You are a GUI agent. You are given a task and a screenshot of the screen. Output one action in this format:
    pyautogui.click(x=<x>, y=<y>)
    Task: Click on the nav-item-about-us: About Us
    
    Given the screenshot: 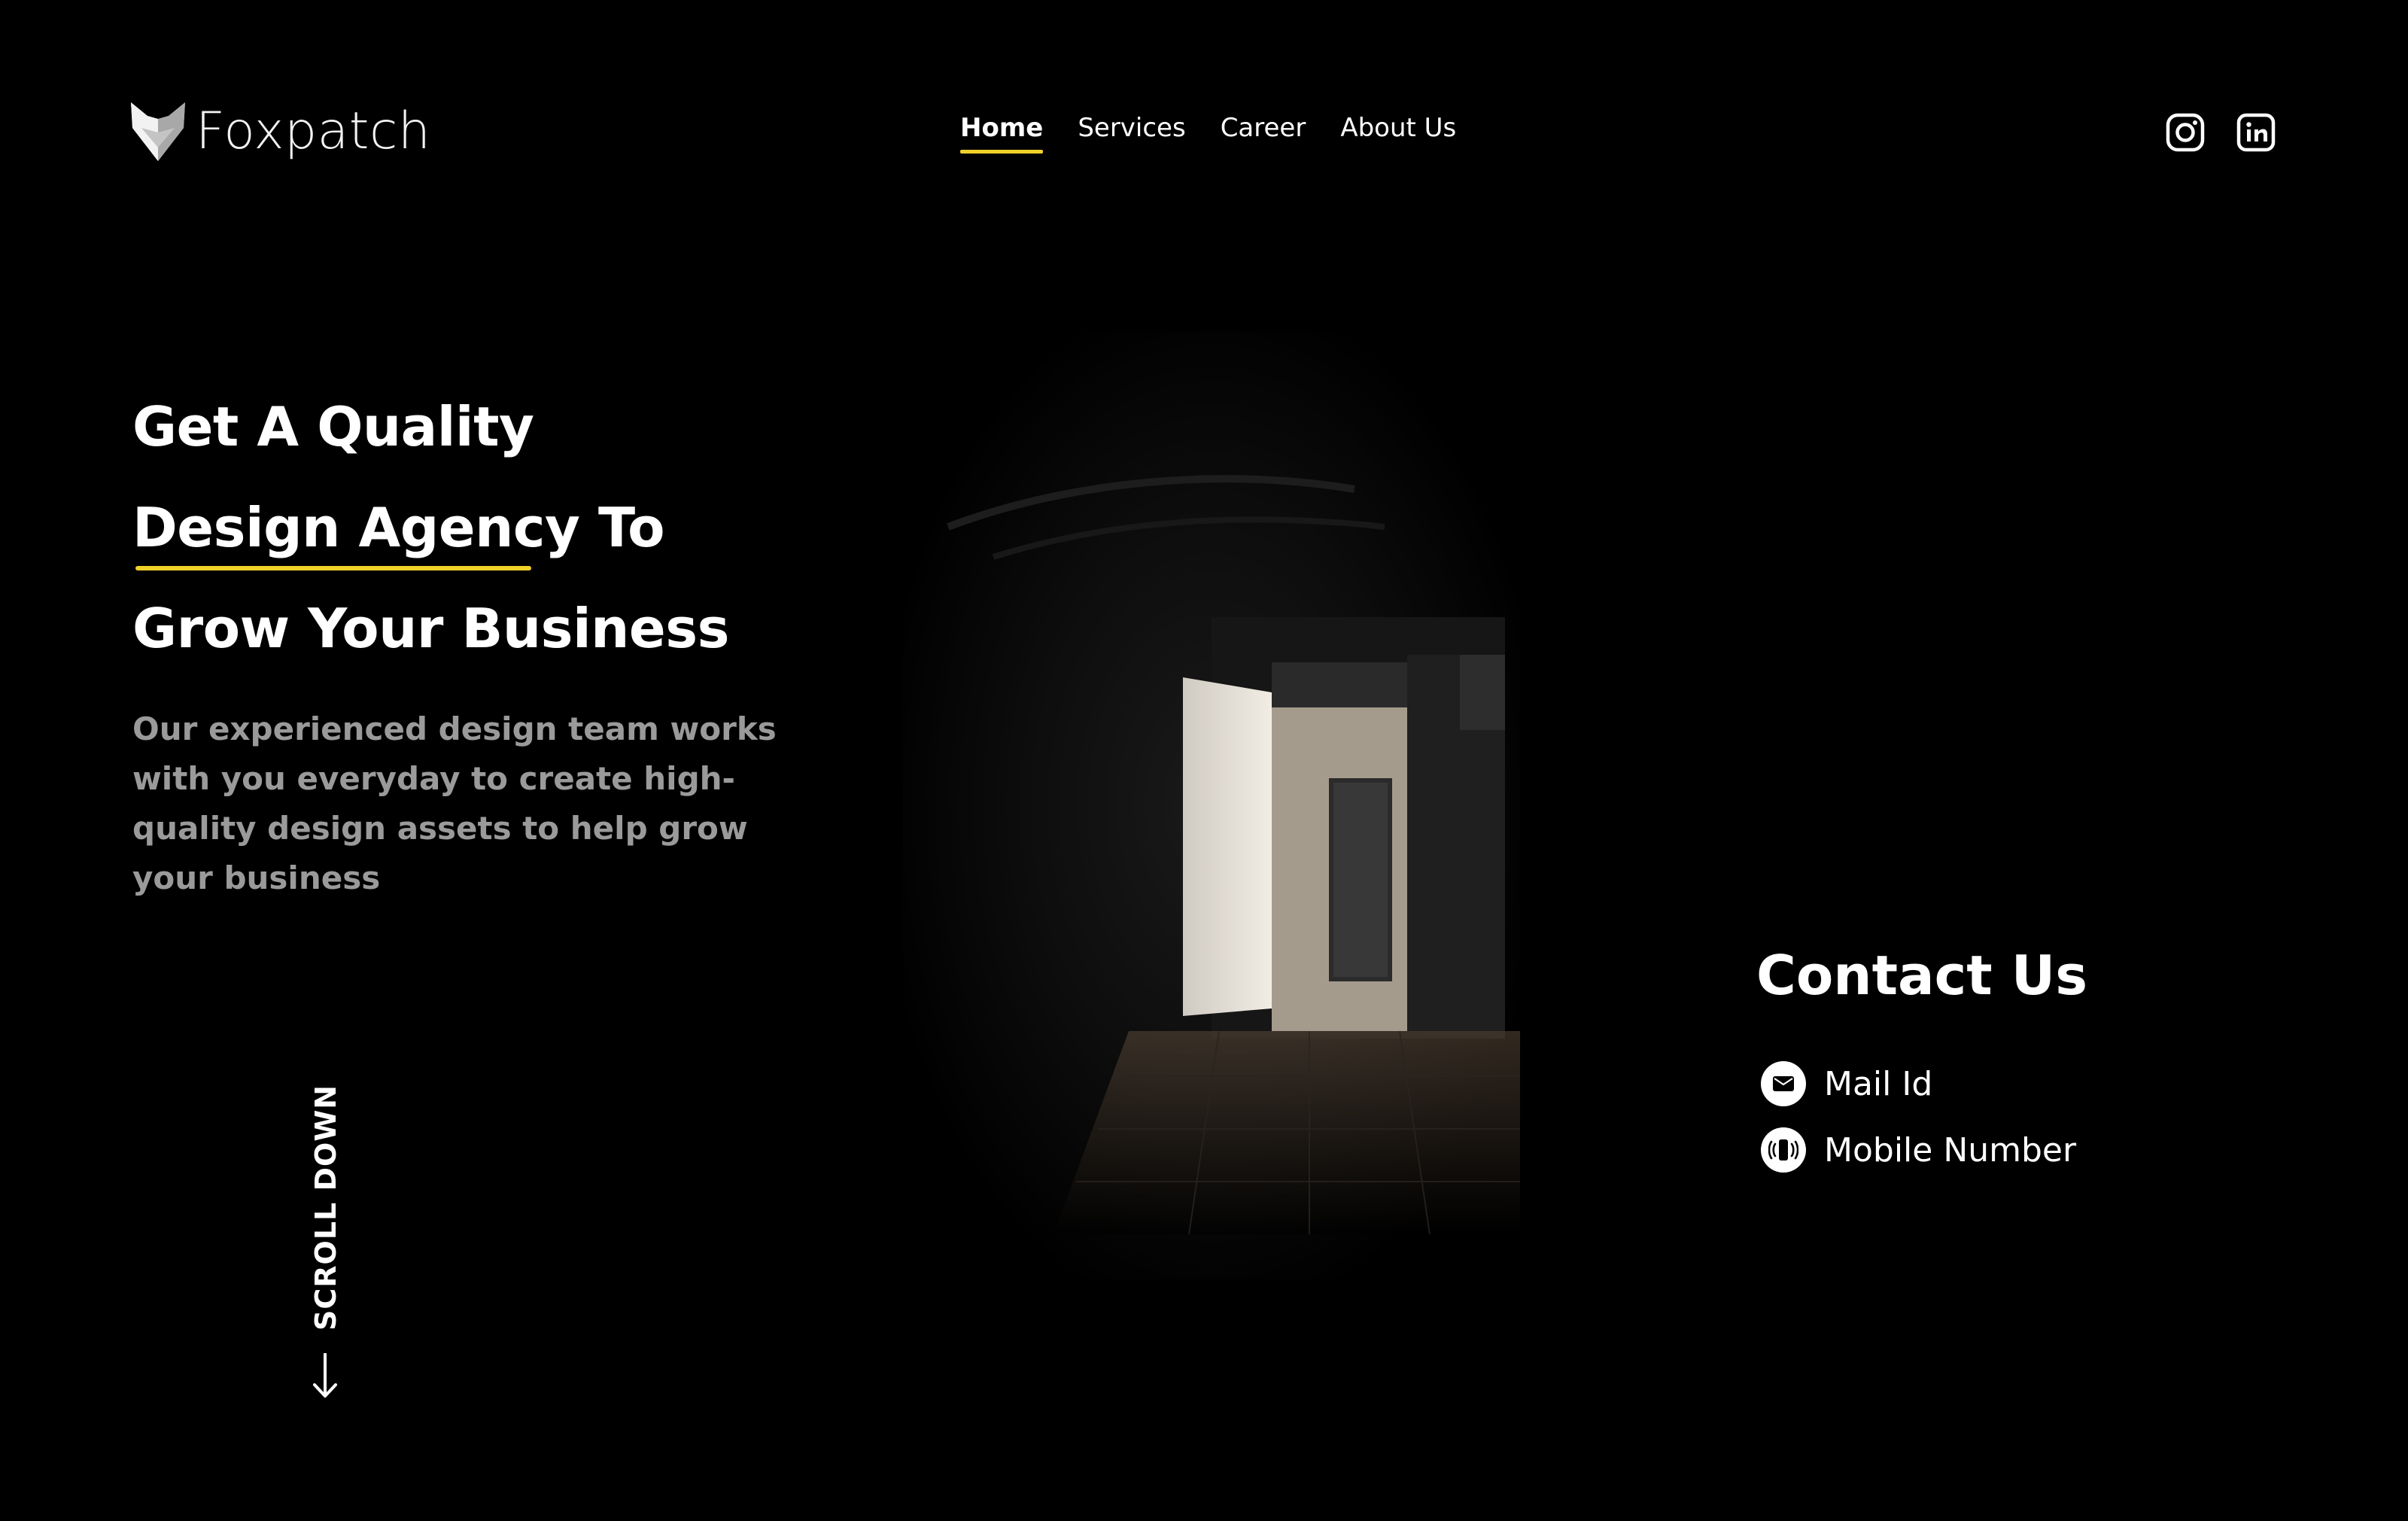 What is the action you would take?
    pyautogui.click(x=1398, y=133)
    